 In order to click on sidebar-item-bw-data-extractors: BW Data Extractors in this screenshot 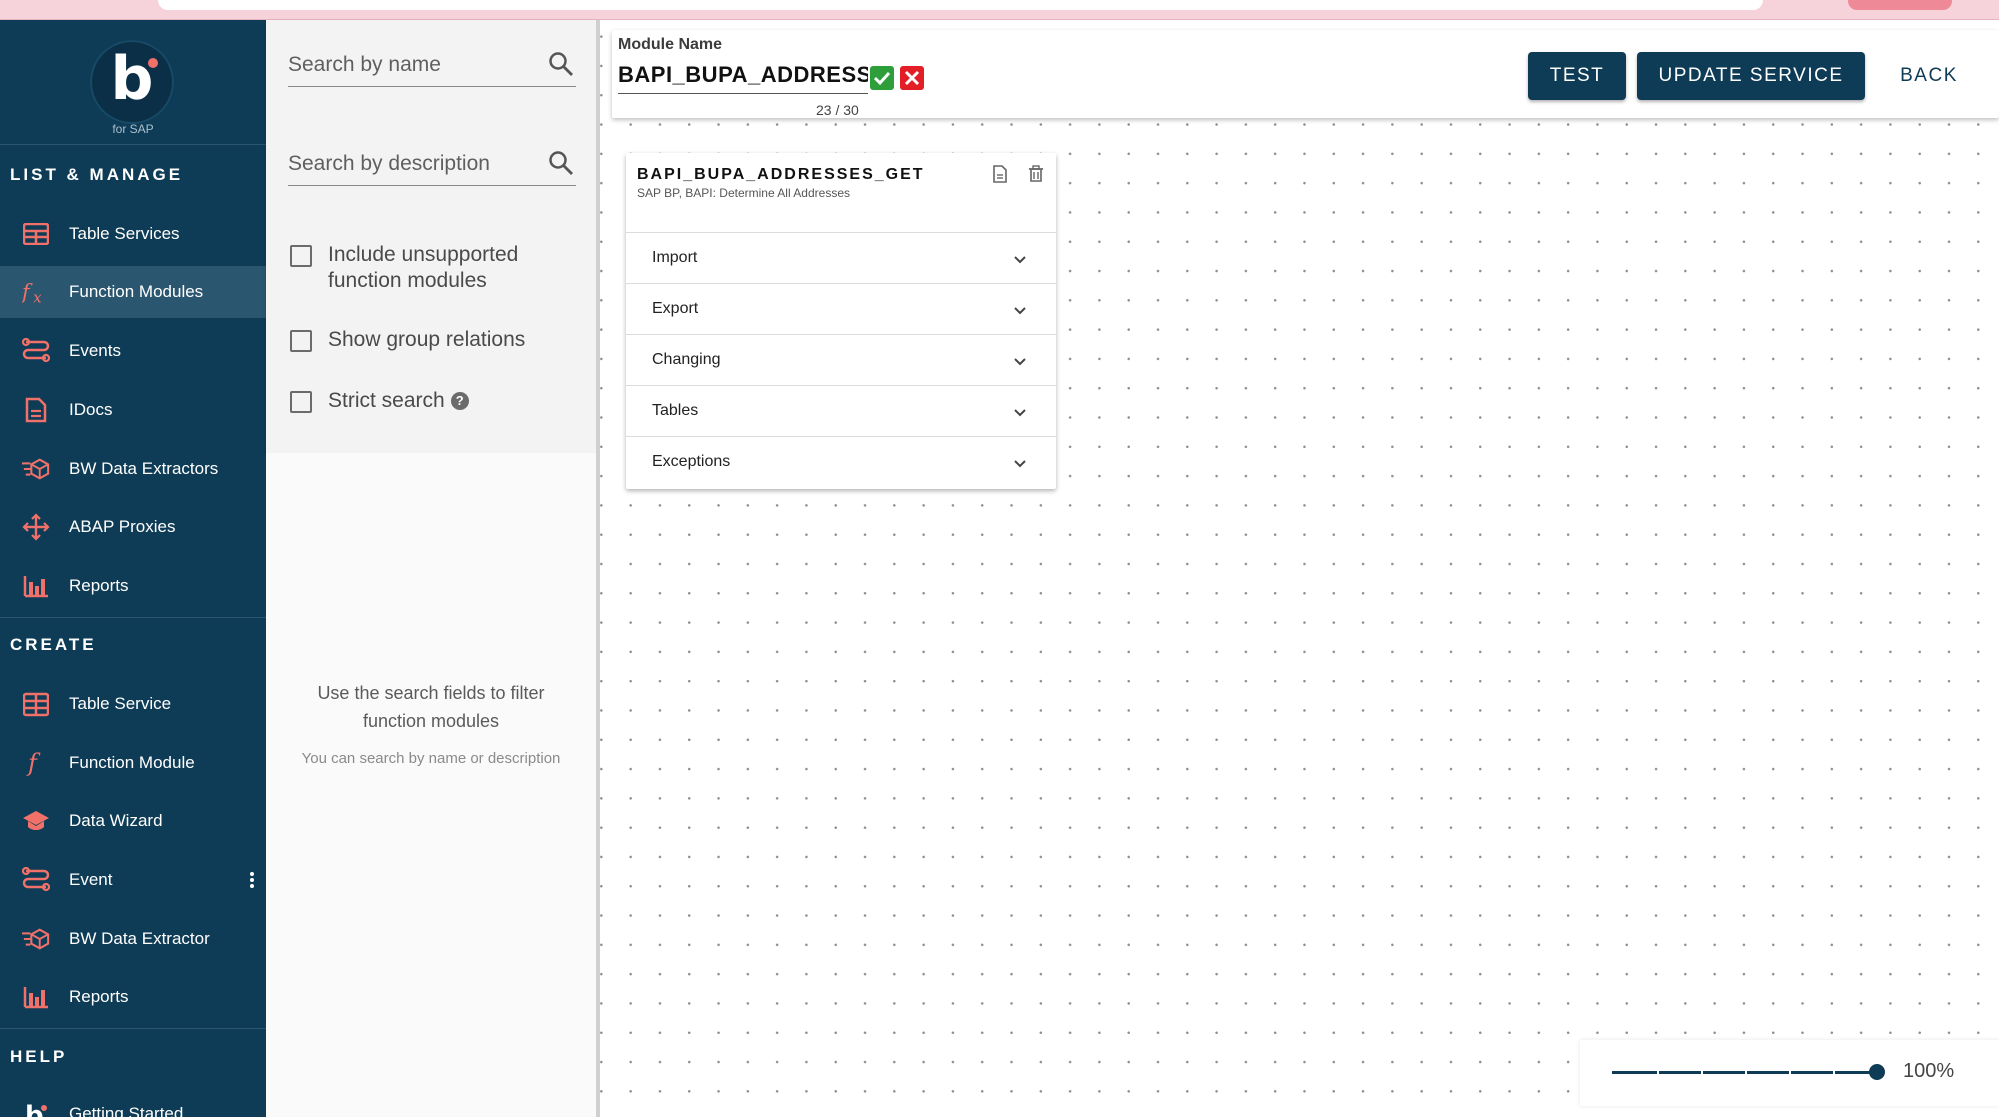, I will do `click(133, 469)`.